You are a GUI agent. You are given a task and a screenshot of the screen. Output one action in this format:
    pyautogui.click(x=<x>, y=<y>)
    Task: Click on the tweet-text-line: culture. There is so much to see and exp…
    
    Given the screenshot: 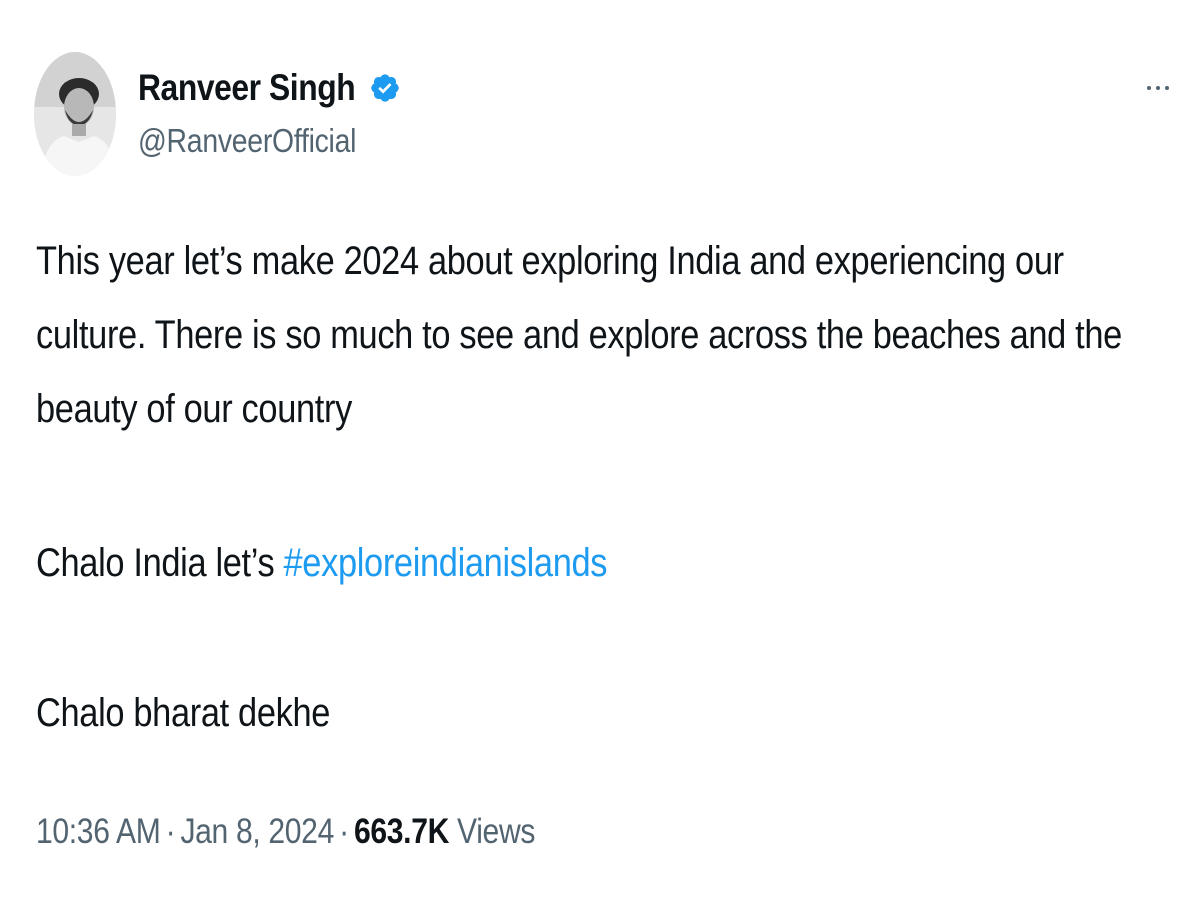 What is the action you would take?
    pyautogui.click(x=579, y=335)
    